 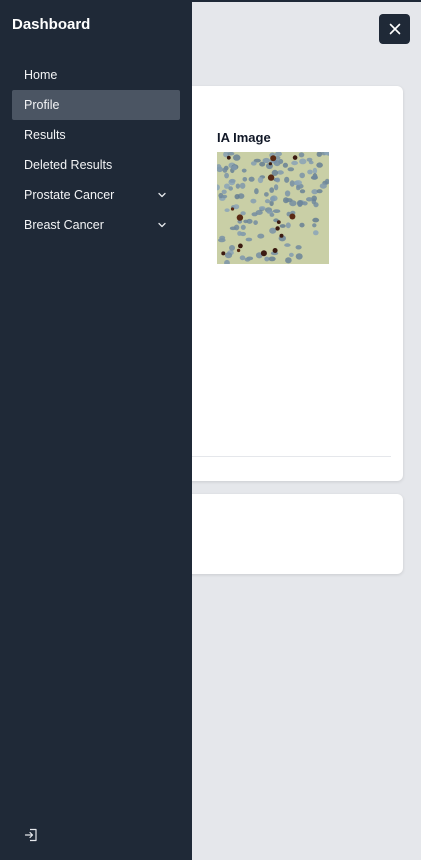 I want to click on sidebar-item-label: Profile, so click(x=42, y=105).